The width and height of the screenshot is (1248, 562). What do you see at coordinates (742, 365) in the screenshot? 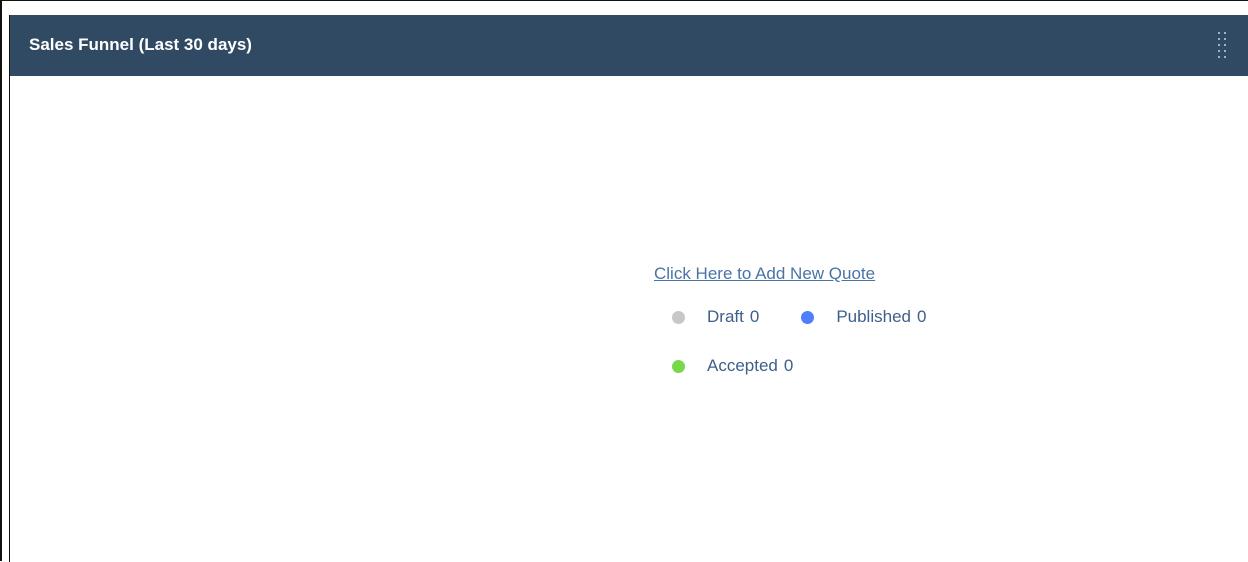
I see `legend-label-accepted: Accepted` at bounding box center [742, 365].